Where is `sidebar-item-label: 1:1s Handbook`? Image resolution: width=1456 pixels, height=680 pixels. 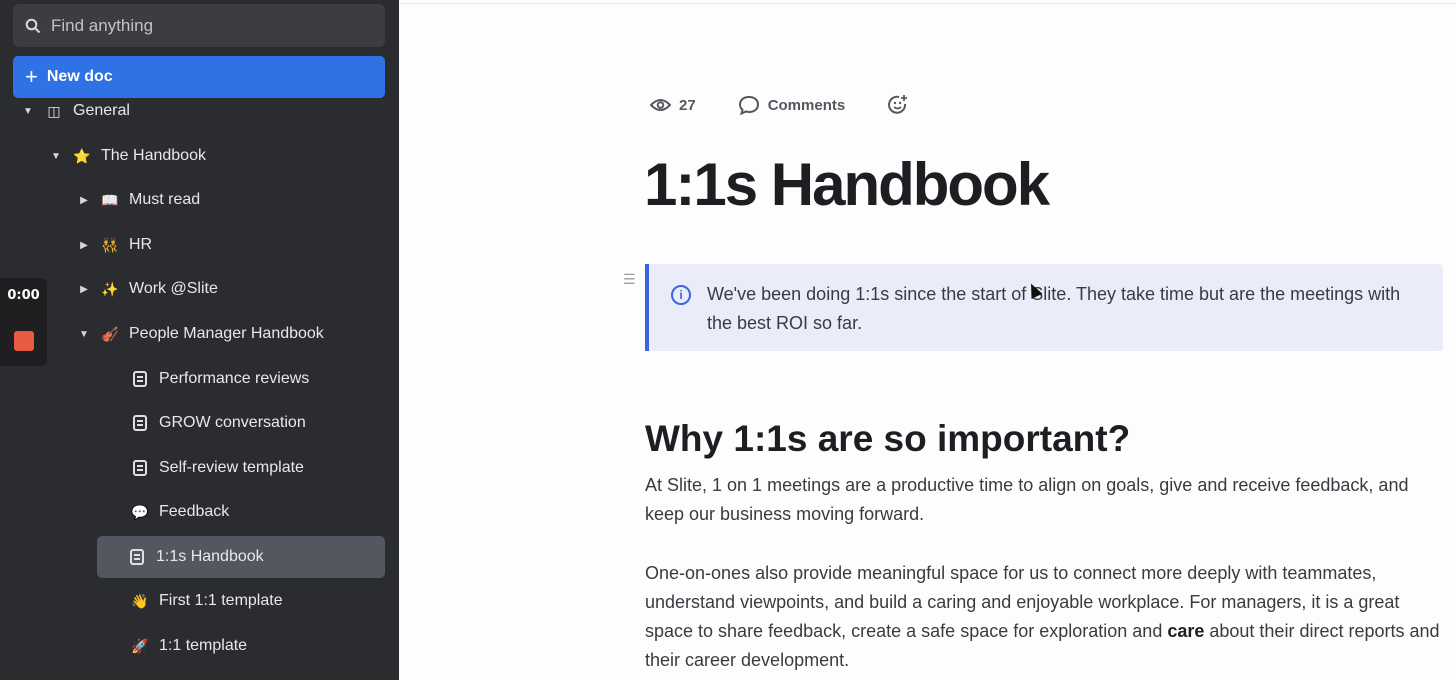 sidebar-item-label: 1:1s Handbook is located at coordinates (210, 556).